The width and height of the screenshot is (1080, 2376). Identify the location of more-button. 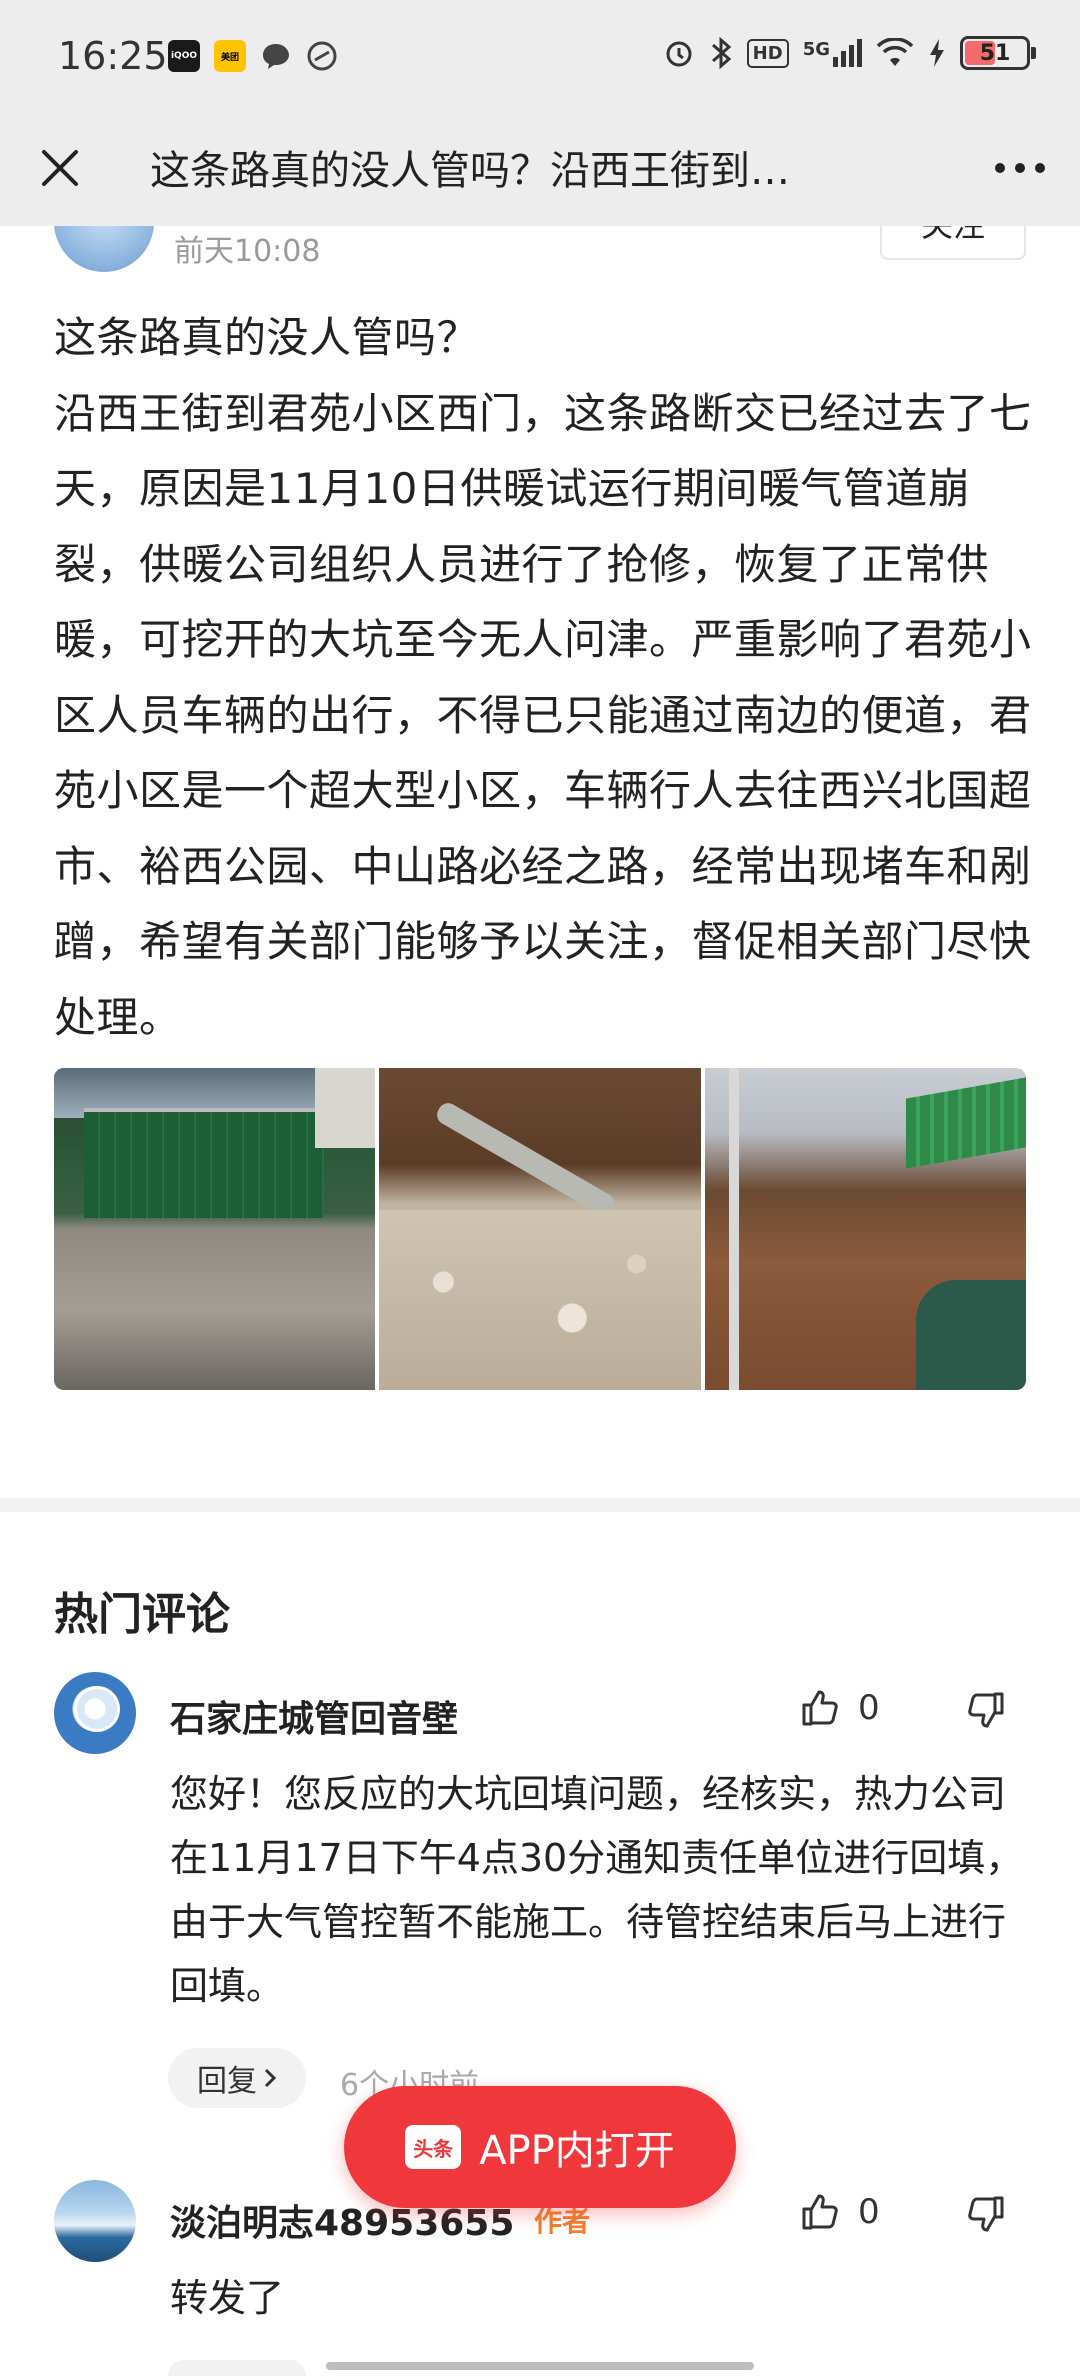
(1020, 168).